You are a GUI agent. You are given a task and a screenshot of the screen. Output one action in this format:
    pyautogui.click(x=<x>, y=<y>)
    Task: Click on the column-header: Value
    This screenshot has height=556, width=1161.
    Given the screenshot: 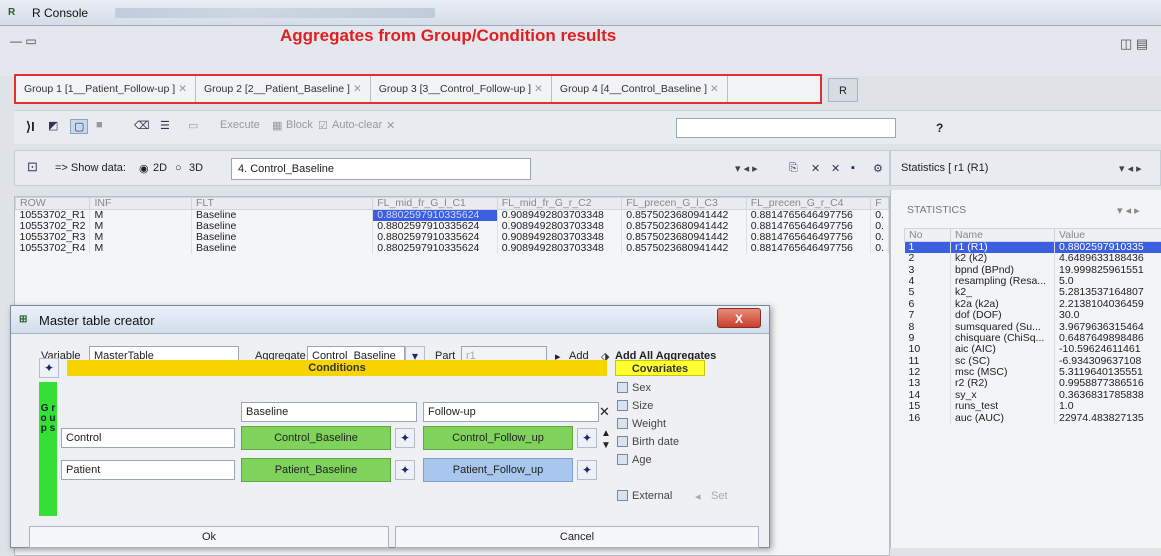 What is the action you would take?
    pyautogui.click(x=1108, y=235)
    